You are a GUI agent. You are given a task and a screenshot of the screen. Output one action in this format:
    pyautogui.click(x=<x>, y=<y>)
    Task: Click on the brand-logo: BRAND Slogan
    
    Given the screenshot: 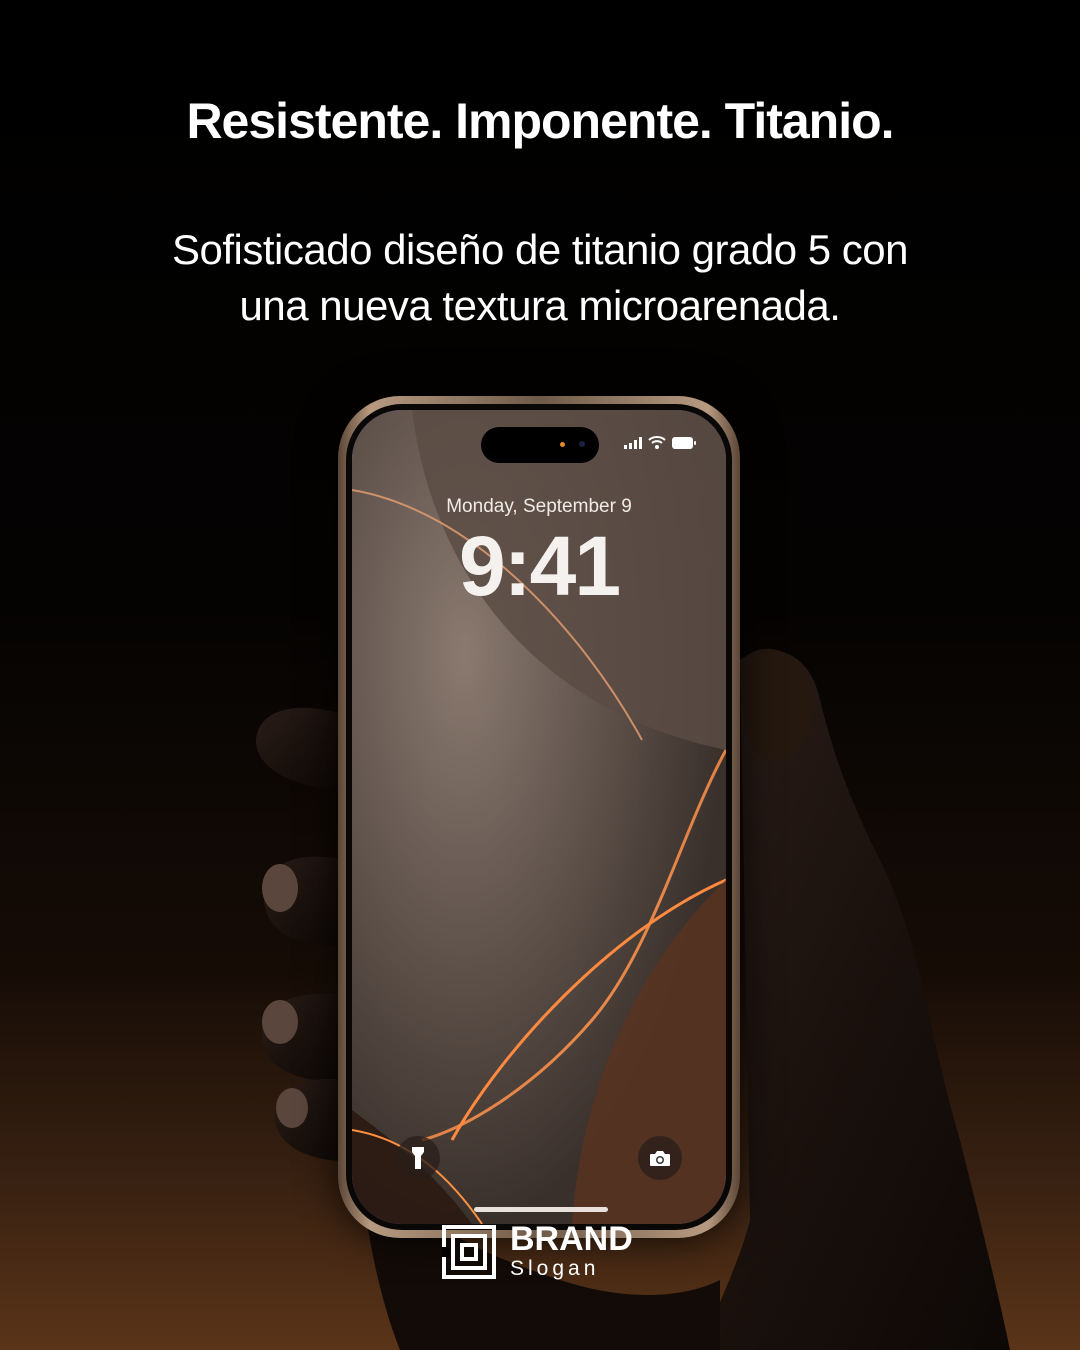 What is the action you would take?
    pyautogui.click(x=537, y=1252)
    